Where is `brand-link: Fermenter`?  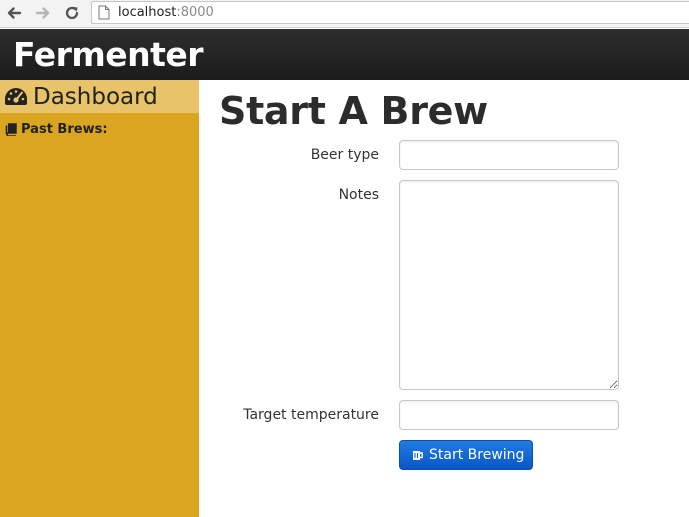 brand-link: Fermenter is located at coordinates (108, 55).